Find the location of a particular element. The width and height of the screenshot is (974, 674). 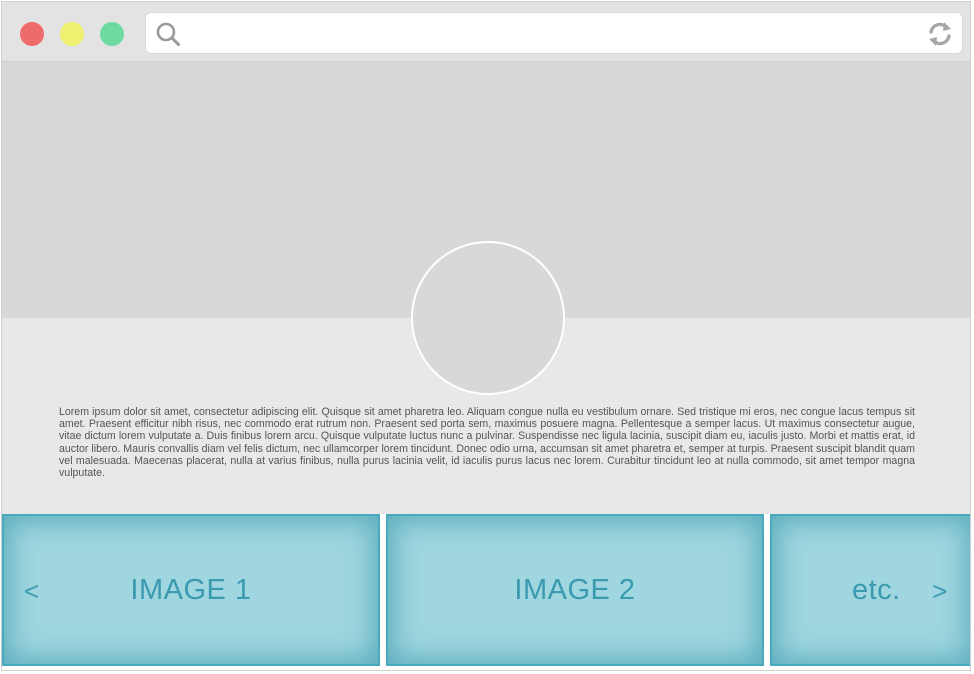

maximize-window-button is located at coordinates (112, 34).